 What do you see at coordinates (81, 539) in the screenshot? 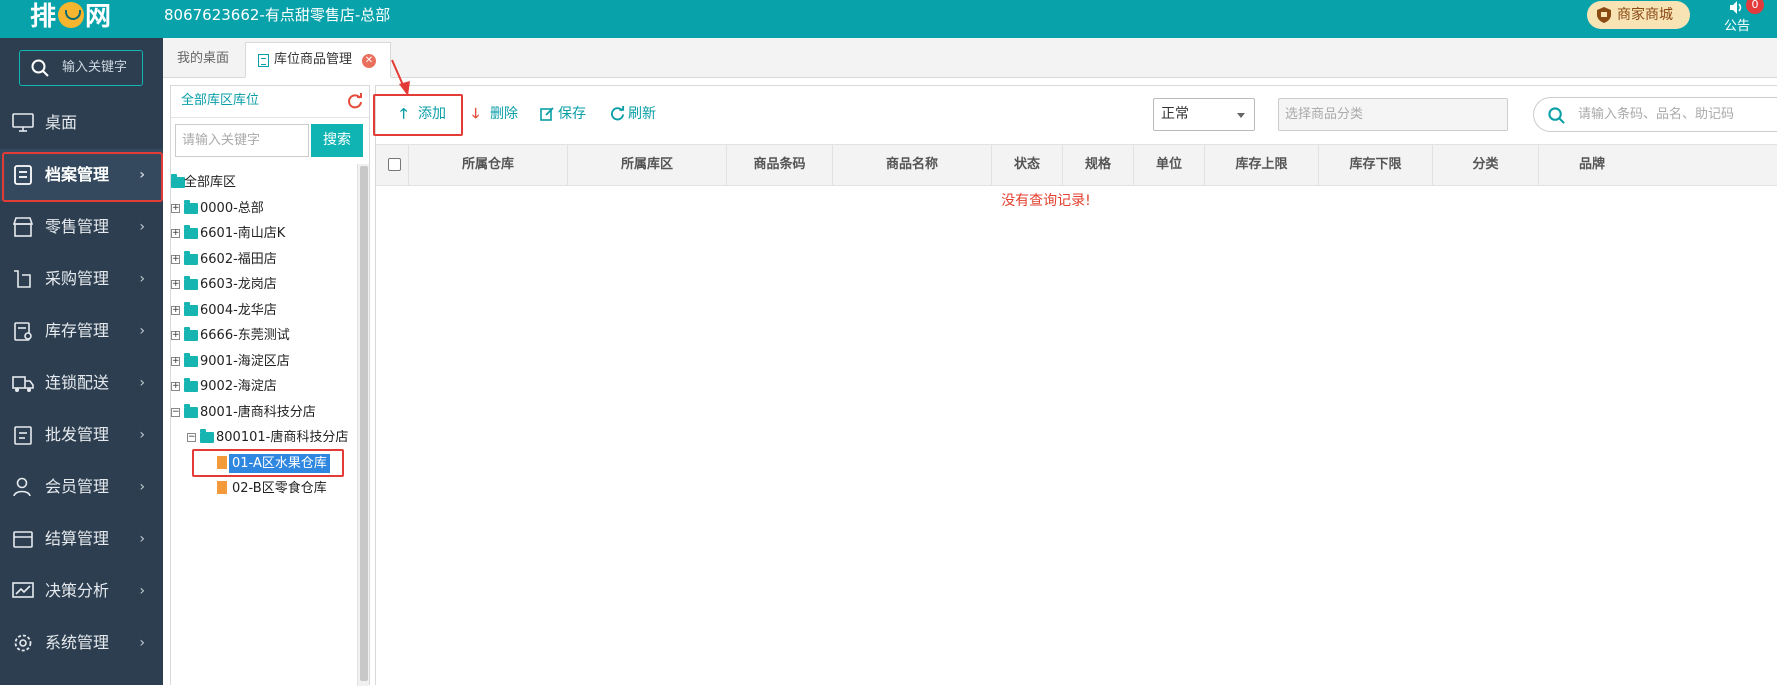
I see `sidebar-item-settlement: 结算管理 ›` at bounding box center [81, 539].